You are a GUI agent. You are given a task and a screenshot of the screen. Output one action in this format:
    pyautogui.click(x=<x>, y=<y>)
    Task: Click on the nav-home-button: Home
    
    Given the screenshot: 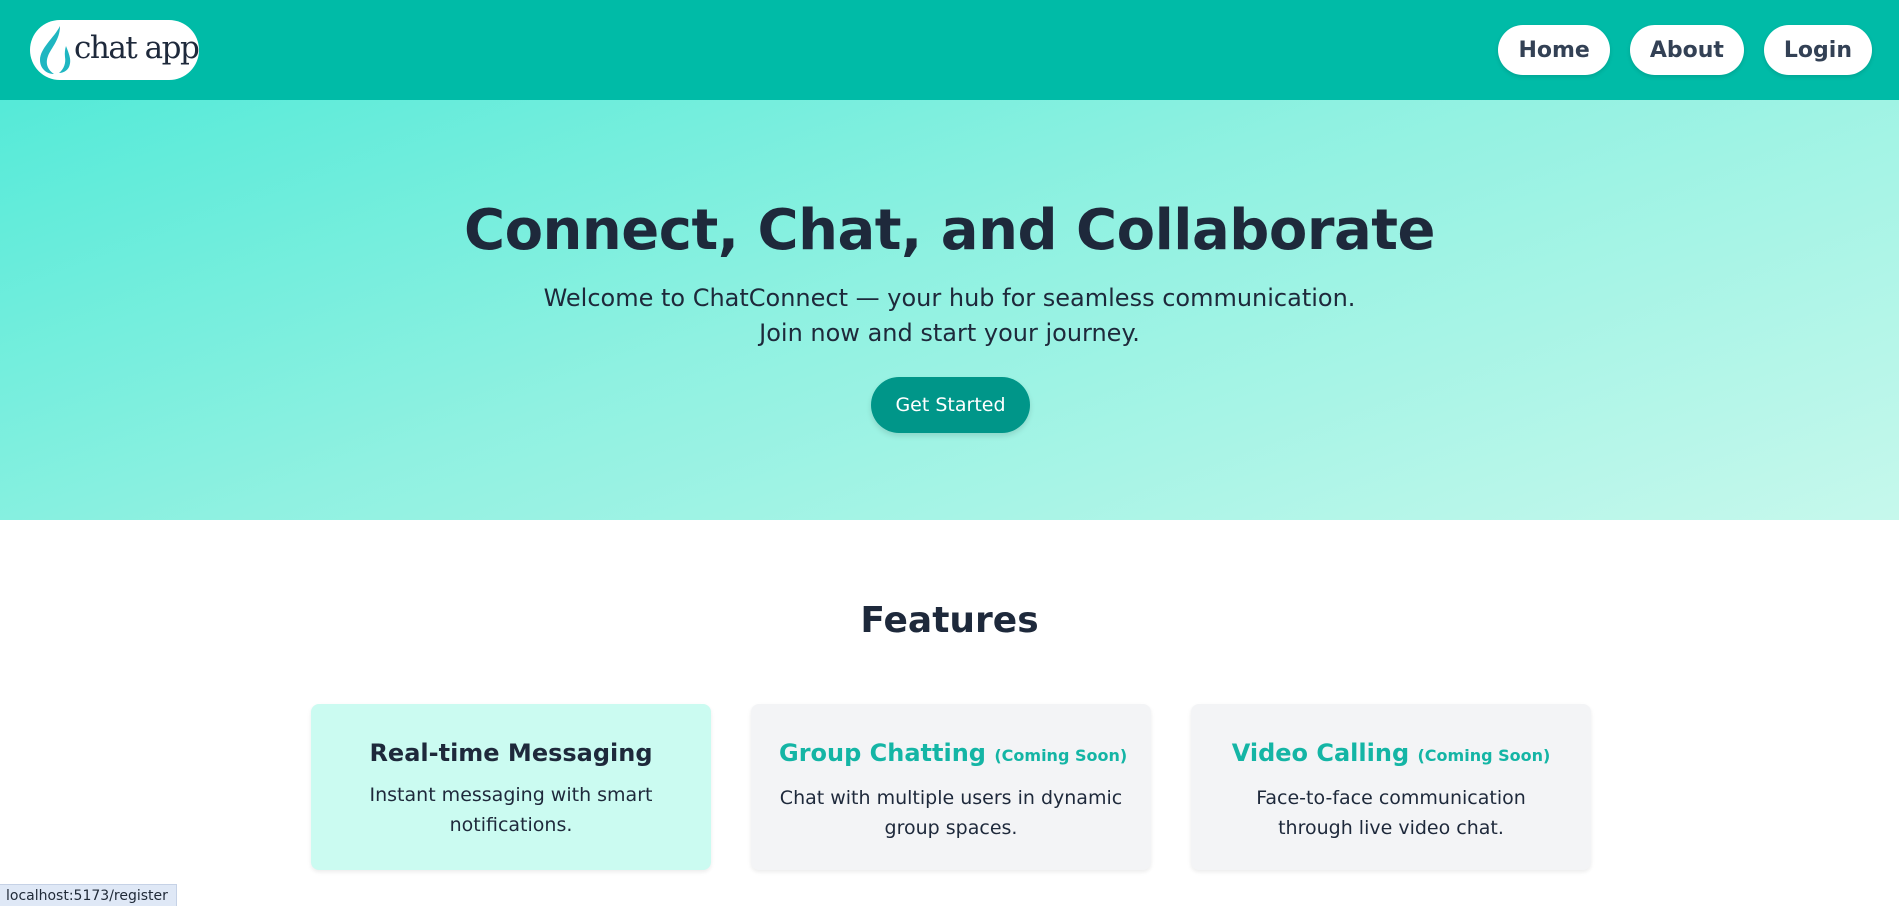 What is the action you would take?
    pyautogui.click(x=1554, y=50)
    